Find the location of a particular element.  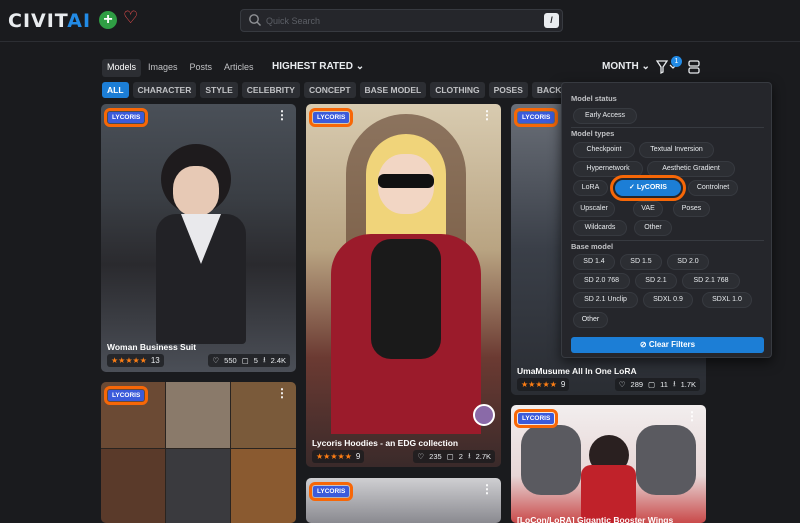

create-plus-icon: + is located at coordinates (108, 20).